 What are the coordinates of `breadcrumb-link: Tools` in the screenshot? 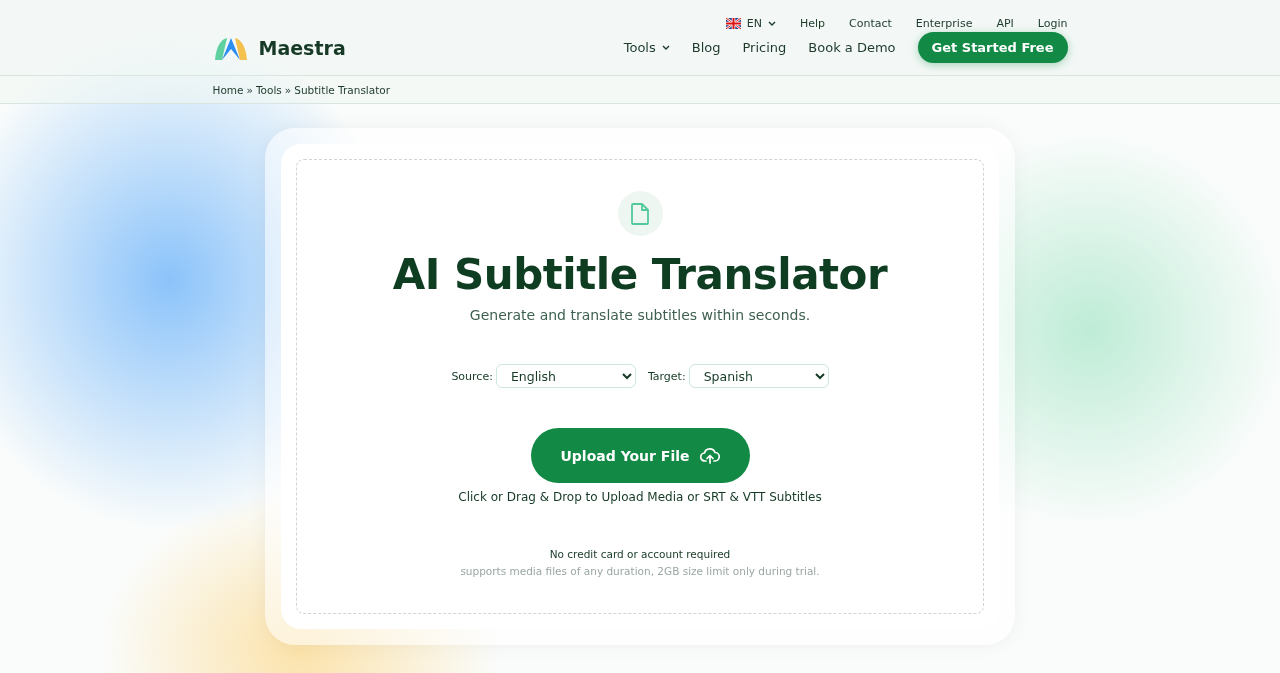 It's located at (268, 89).